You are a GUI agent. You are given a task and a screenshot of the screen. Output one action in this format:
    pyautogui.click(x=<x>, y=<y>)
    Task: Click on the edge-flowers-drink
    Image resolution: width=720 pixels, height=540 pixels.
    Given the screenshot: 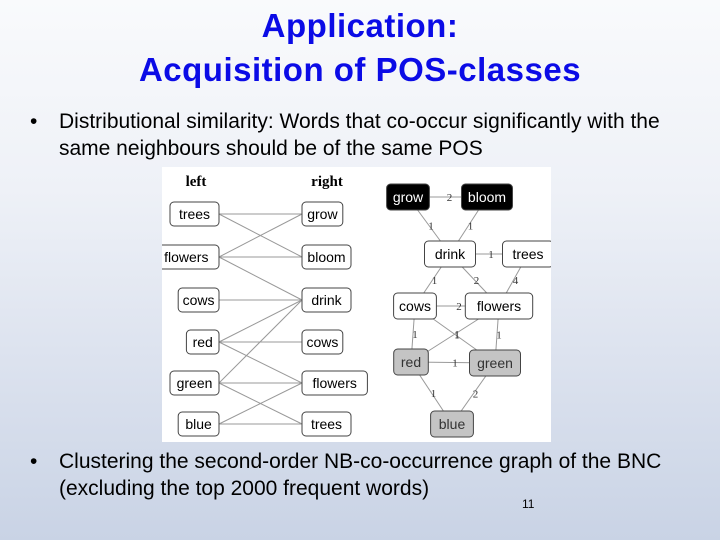 What is the action you would take?
    pyautogui.click(x=260, y=278)
    